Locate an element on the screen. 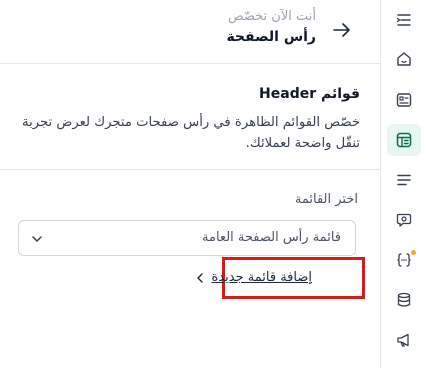  section-title: قوائم Header is located at coordinates (309, 94).